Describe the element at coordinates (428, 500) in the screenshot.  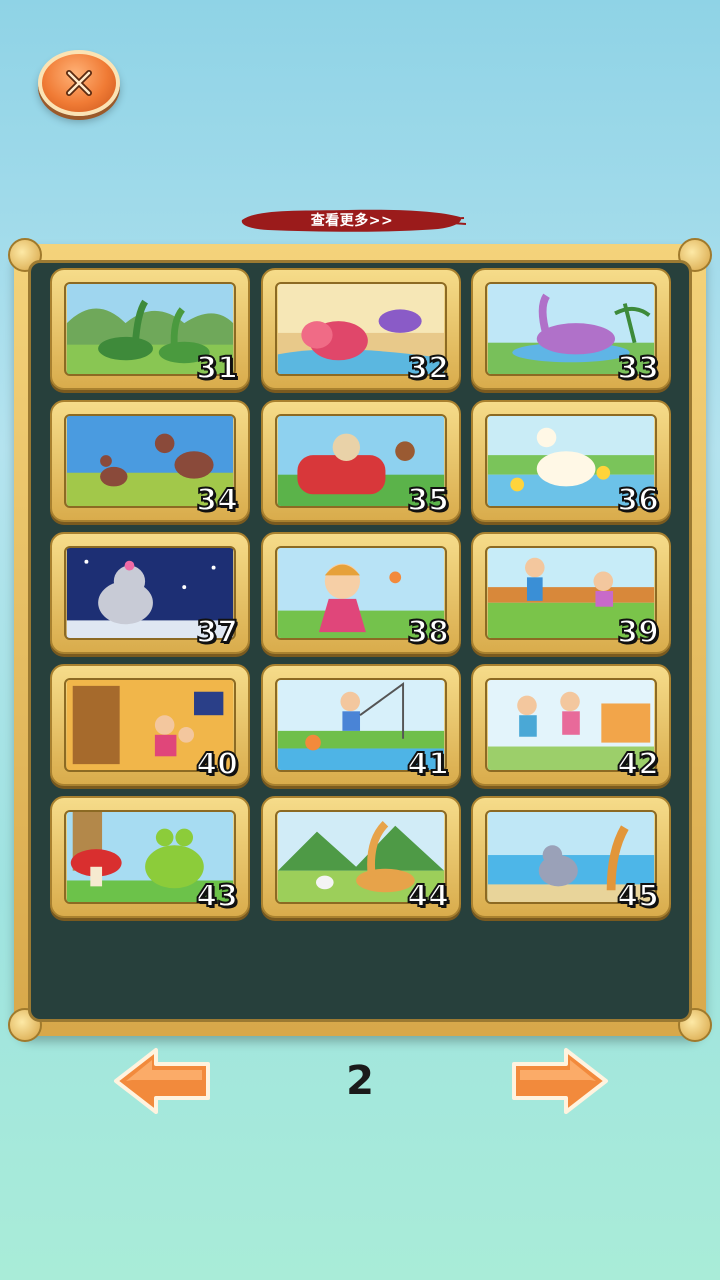
I see `puzzle-number: 35` at that location.